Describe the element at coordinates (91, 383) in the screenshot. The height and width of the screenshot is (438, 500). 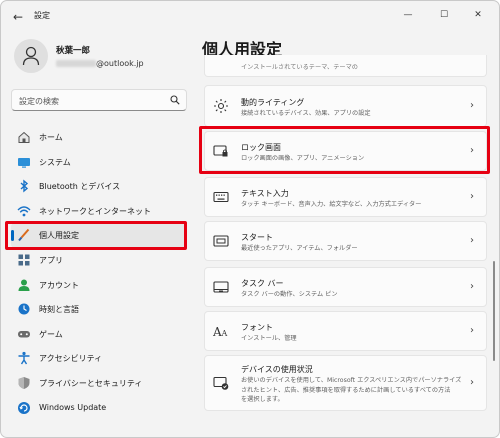
I see `sidebar-item-label: プライバシーとセキュリティ` at that location.